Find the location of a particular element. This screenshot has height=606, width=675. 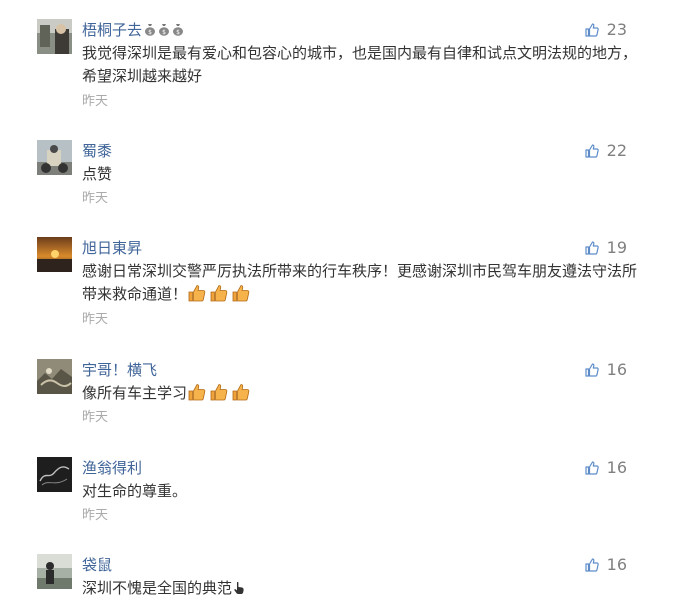

comment-text: 点赞 is located at coordinates (97, 174).